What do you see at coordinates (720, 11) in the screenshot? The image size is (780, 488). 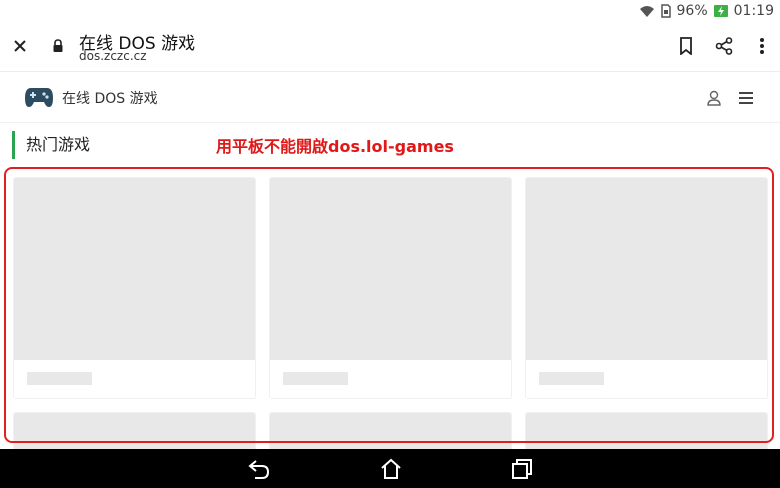 I see `battery-charging-icon` at bounding box center [720, 11].